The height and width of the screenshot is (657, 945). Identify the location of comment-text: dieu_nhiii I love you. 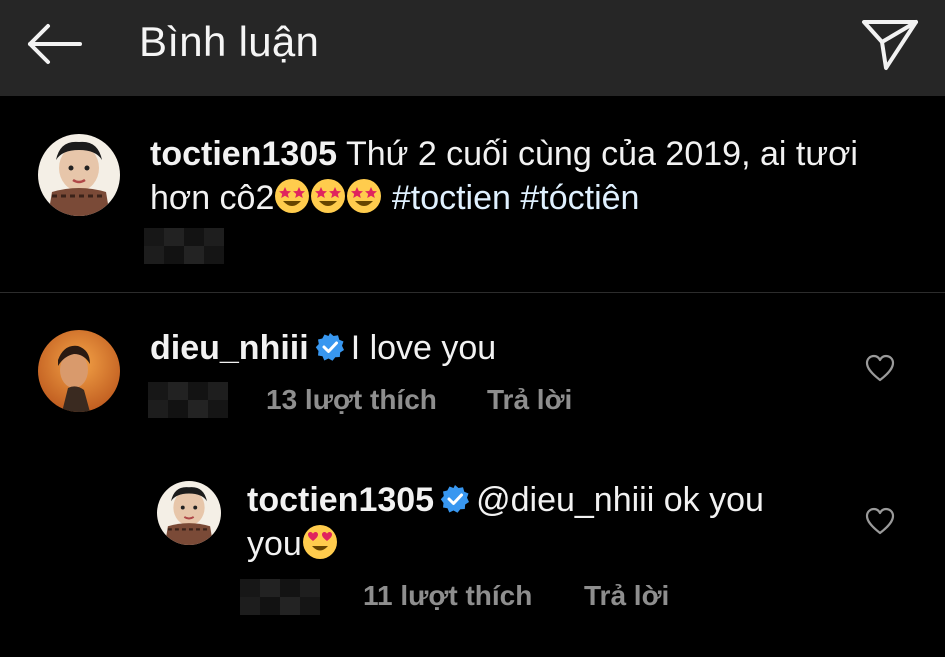
(490, 348).